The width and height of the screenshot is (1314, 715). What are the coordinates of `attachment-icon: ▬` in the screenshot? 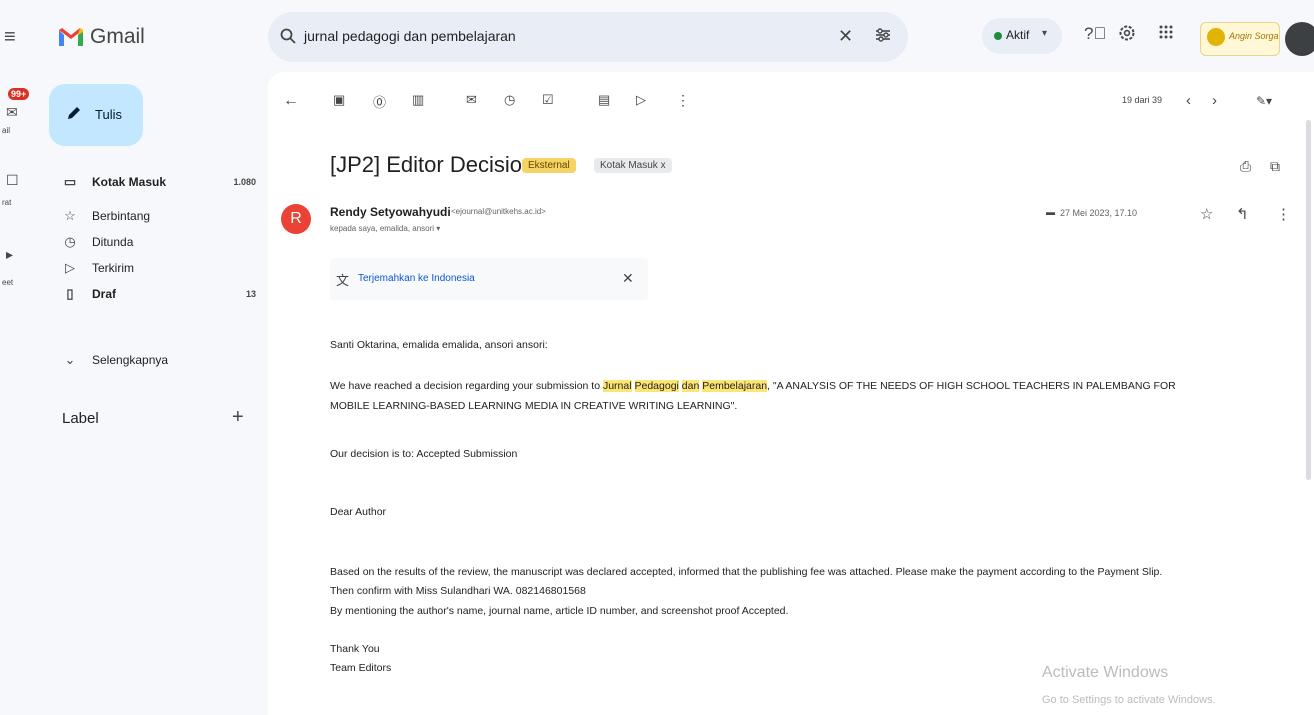 It's located at (1050, 212).